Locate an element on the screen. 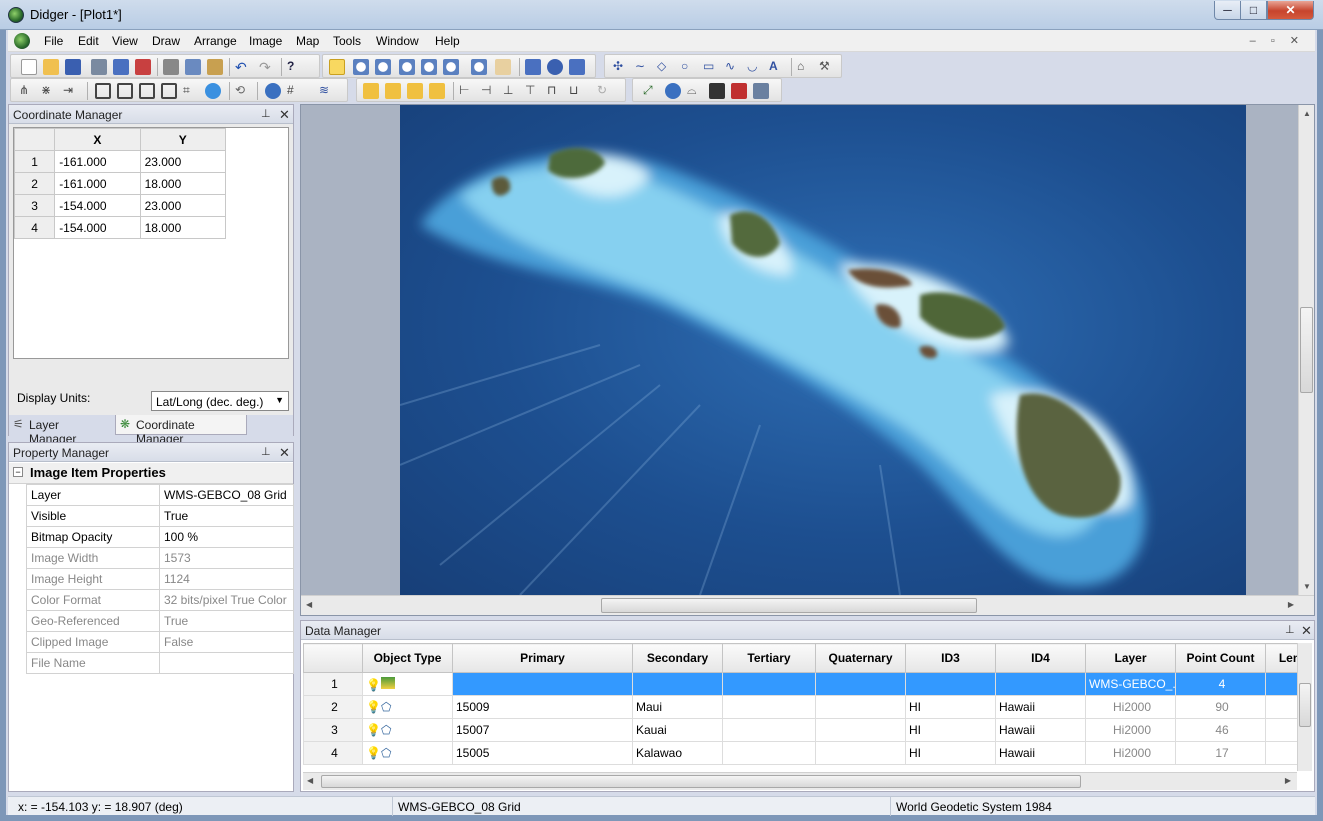 This screenshot has height=821, width=1323. horizontal-scroll-thumb is located at coordinates (789, 605).